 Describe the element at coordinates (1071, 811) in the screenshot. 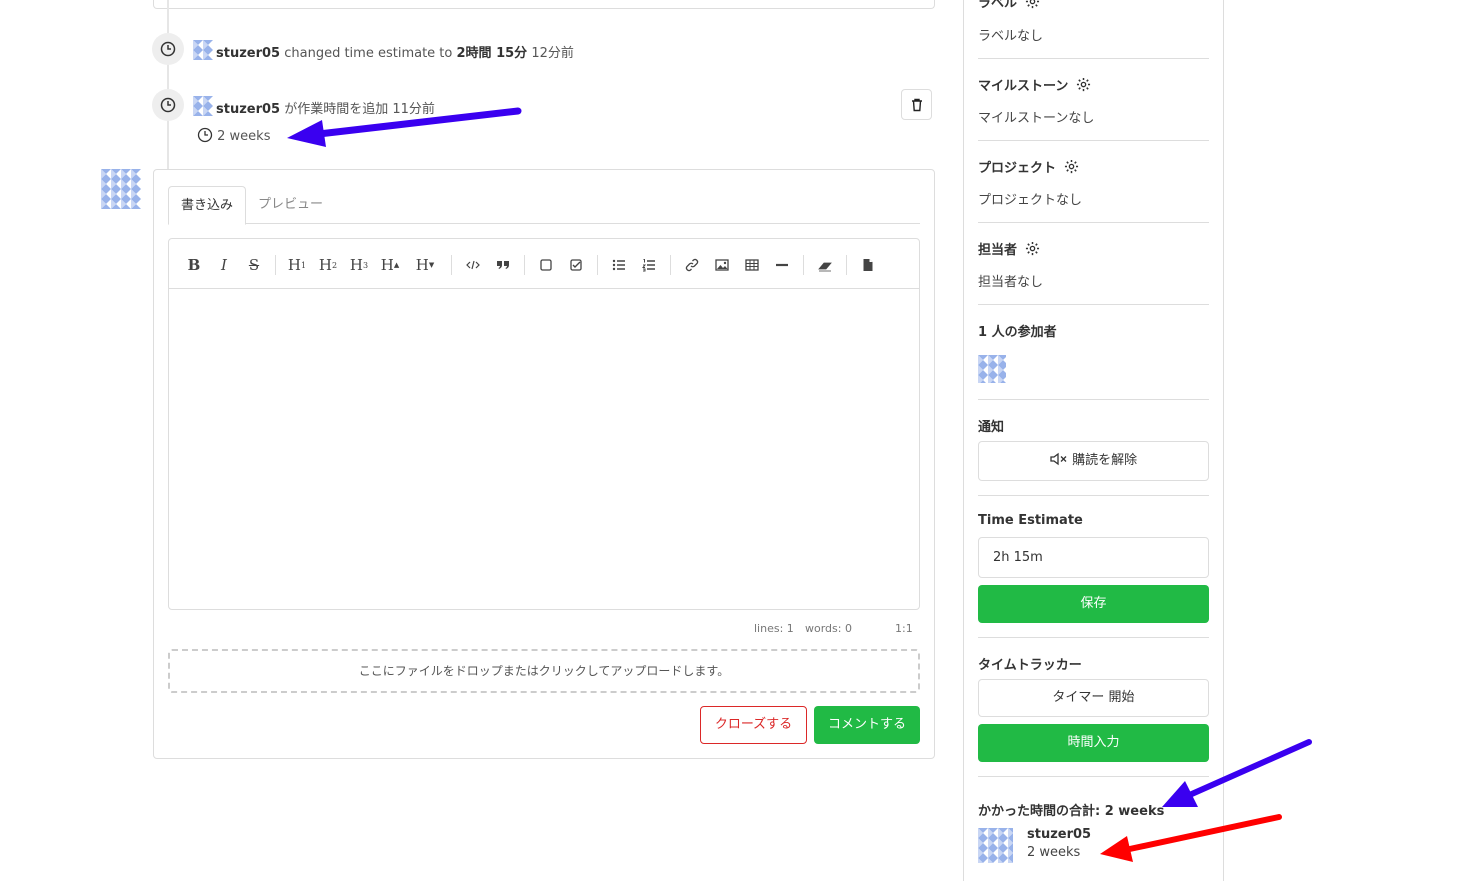

I see `total-time-label: かかった時間の合計: 2 weeks` at that location.